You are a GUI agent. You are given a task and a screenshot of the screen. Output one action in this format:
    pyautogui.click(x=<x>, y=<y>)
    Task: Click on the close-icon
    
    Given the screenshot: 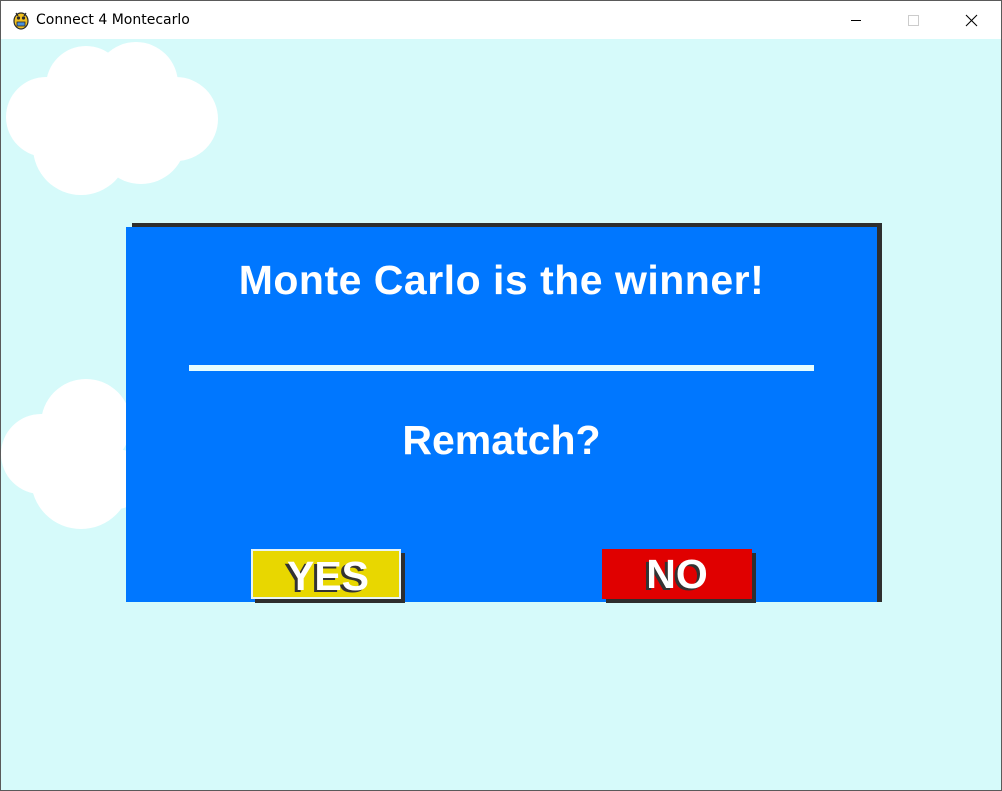 What is the action you would take?
    pyautogui.click(x=971, y=20)
    